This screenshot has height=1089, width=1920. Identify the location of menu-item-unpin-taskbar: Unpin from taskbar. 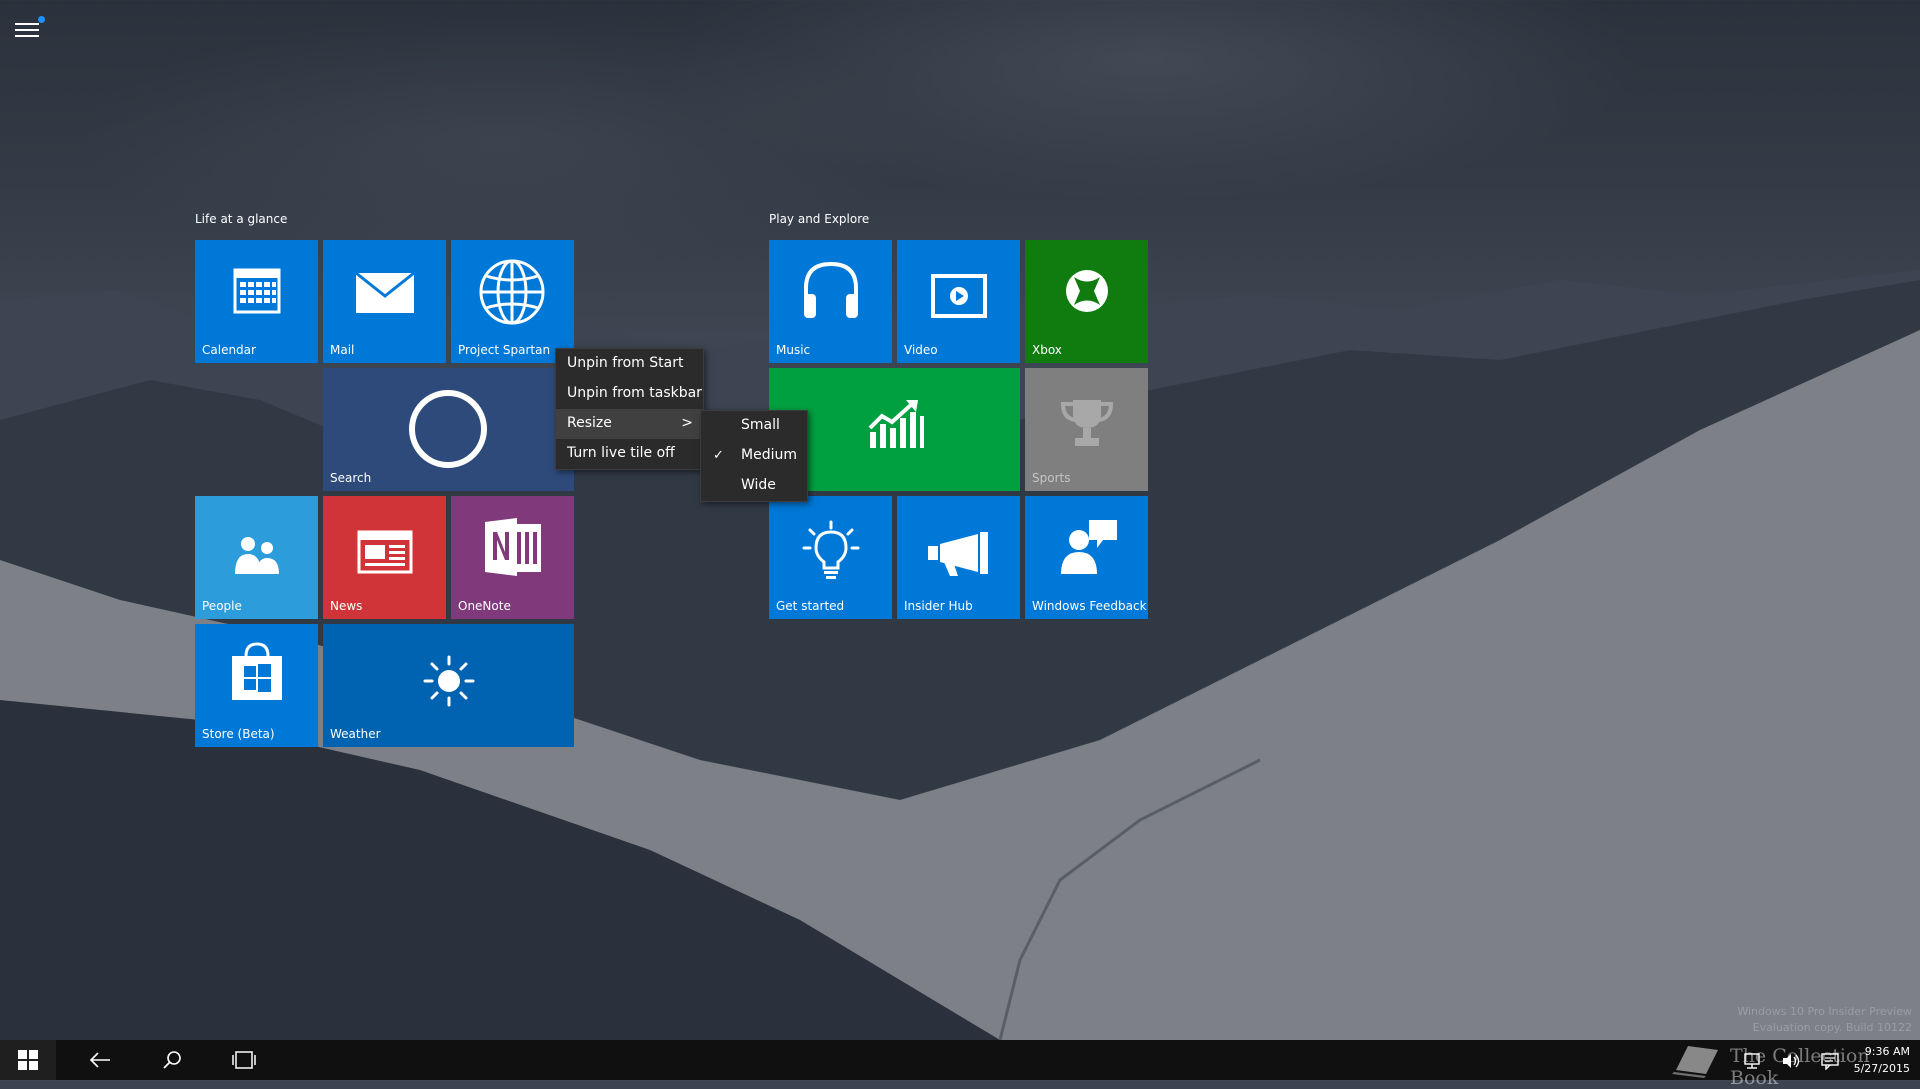
(629, 394).